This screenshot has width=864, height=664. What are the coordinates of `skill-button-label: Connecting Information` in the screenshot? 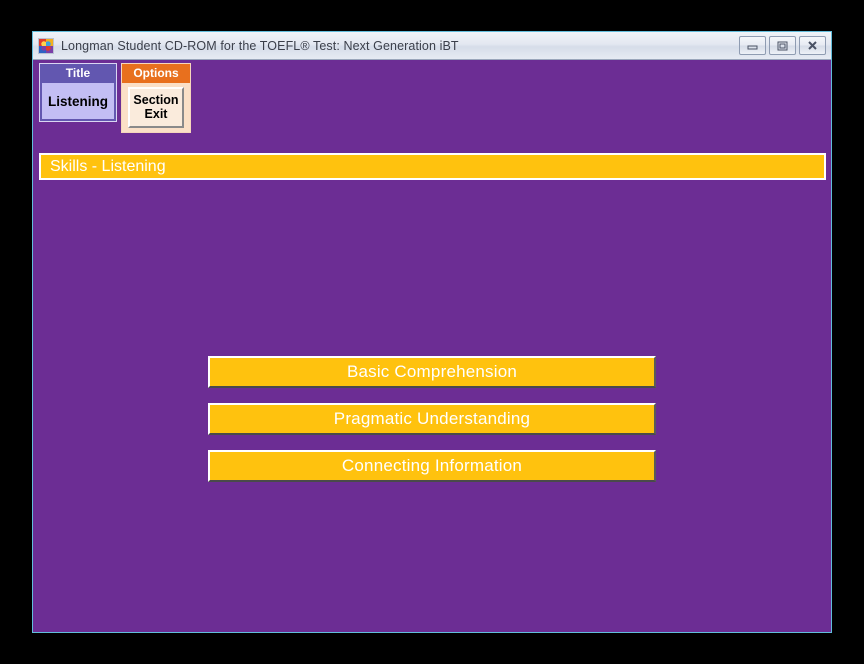 It's located at (432, 465).